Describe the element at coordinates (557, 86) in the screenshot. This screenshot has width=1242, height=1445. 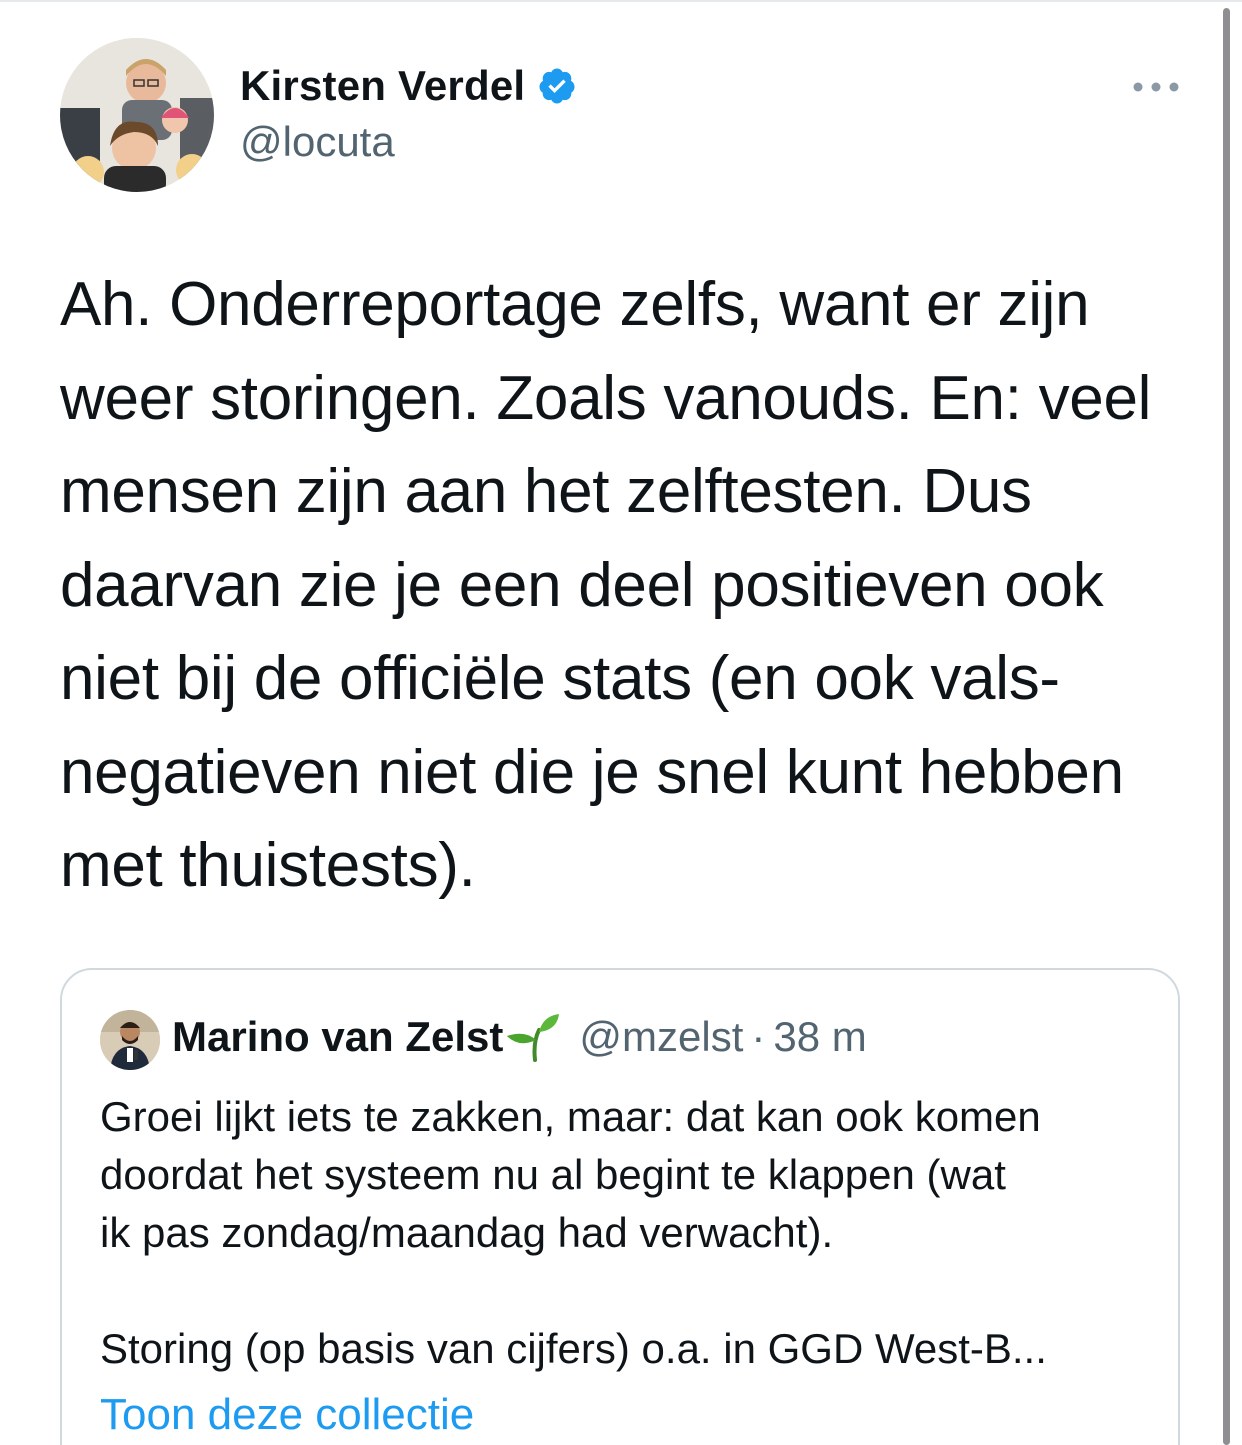
I see `verified-badge-icon` at that location.